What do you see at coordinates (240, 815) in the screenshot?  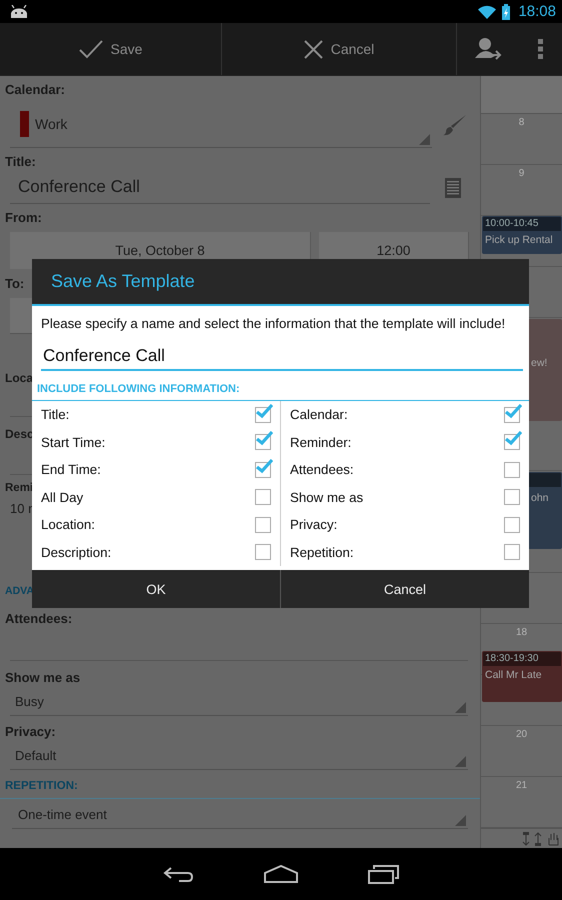 I see `repetition-select: One-time event` at bounding box center [240, 815].